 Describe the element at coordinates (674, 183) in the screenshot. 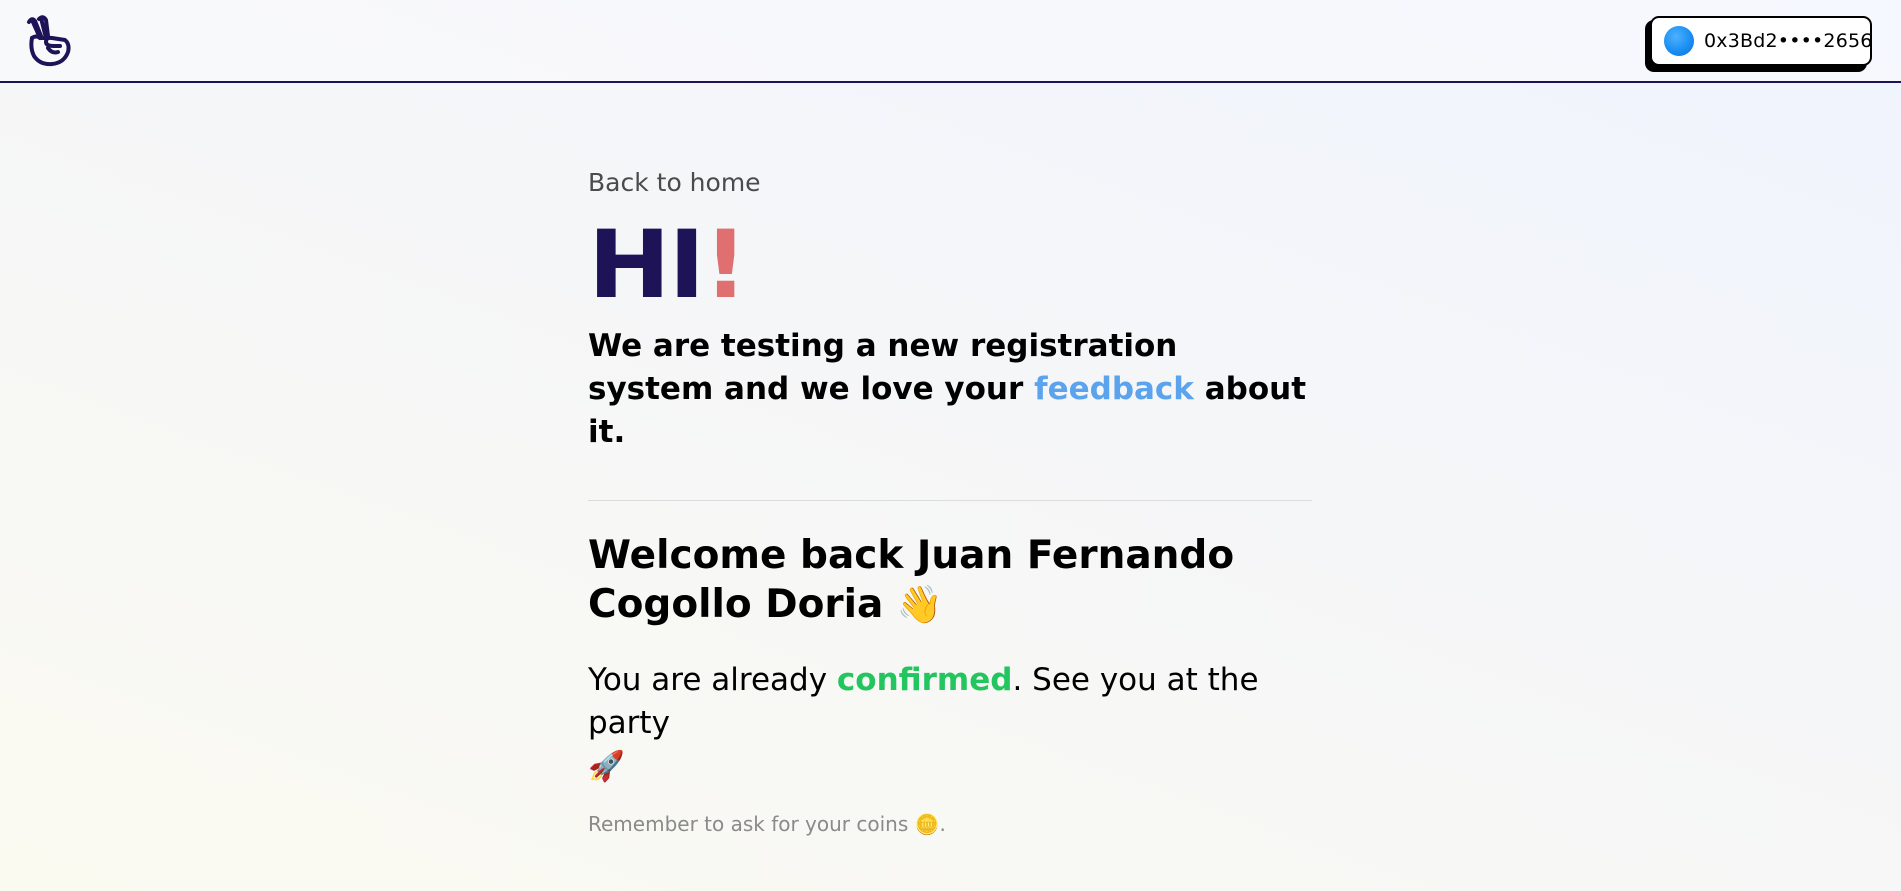

I see `back-to-home-link: Back to home` at that location.